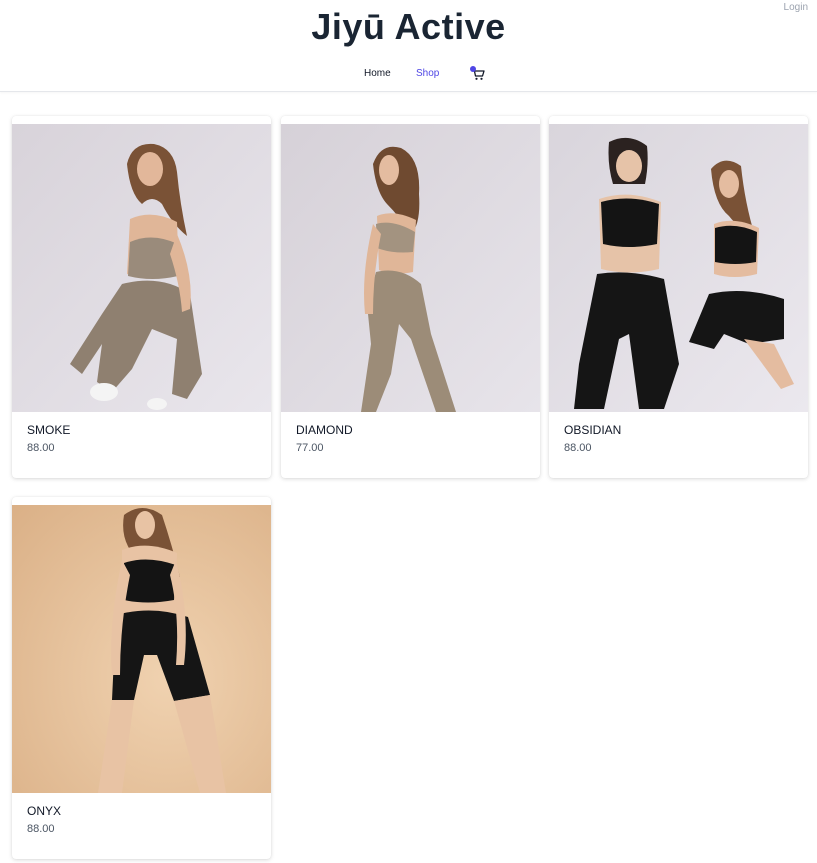 This screenshot has height=863, width=817. I want to click on product-name: SMOKE, so click(48, 430).